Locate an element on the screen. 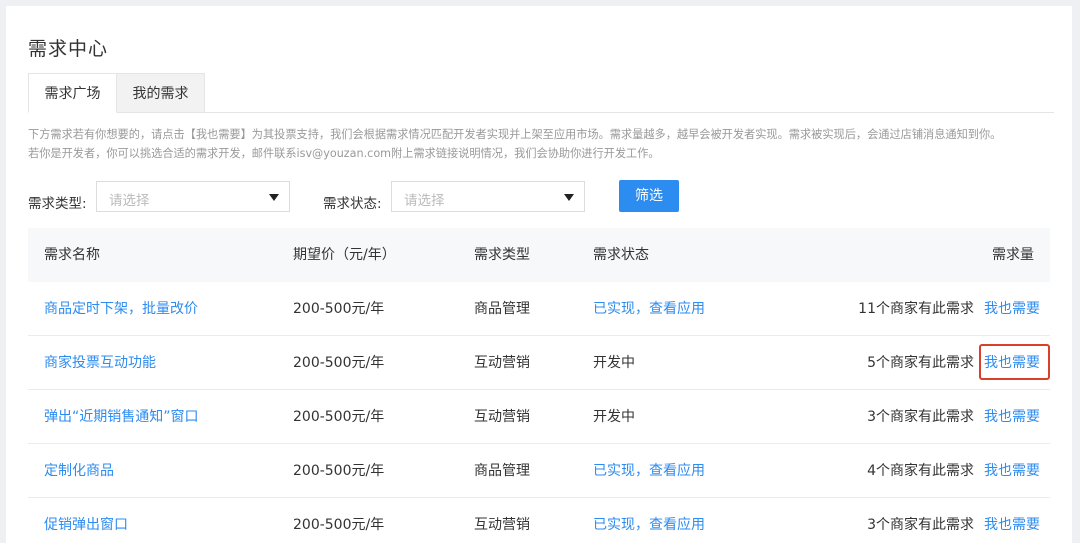 This screenshot has height=543, width=1080. demand-count: 4个商家有此需求 is located at coordinates (920, 471).